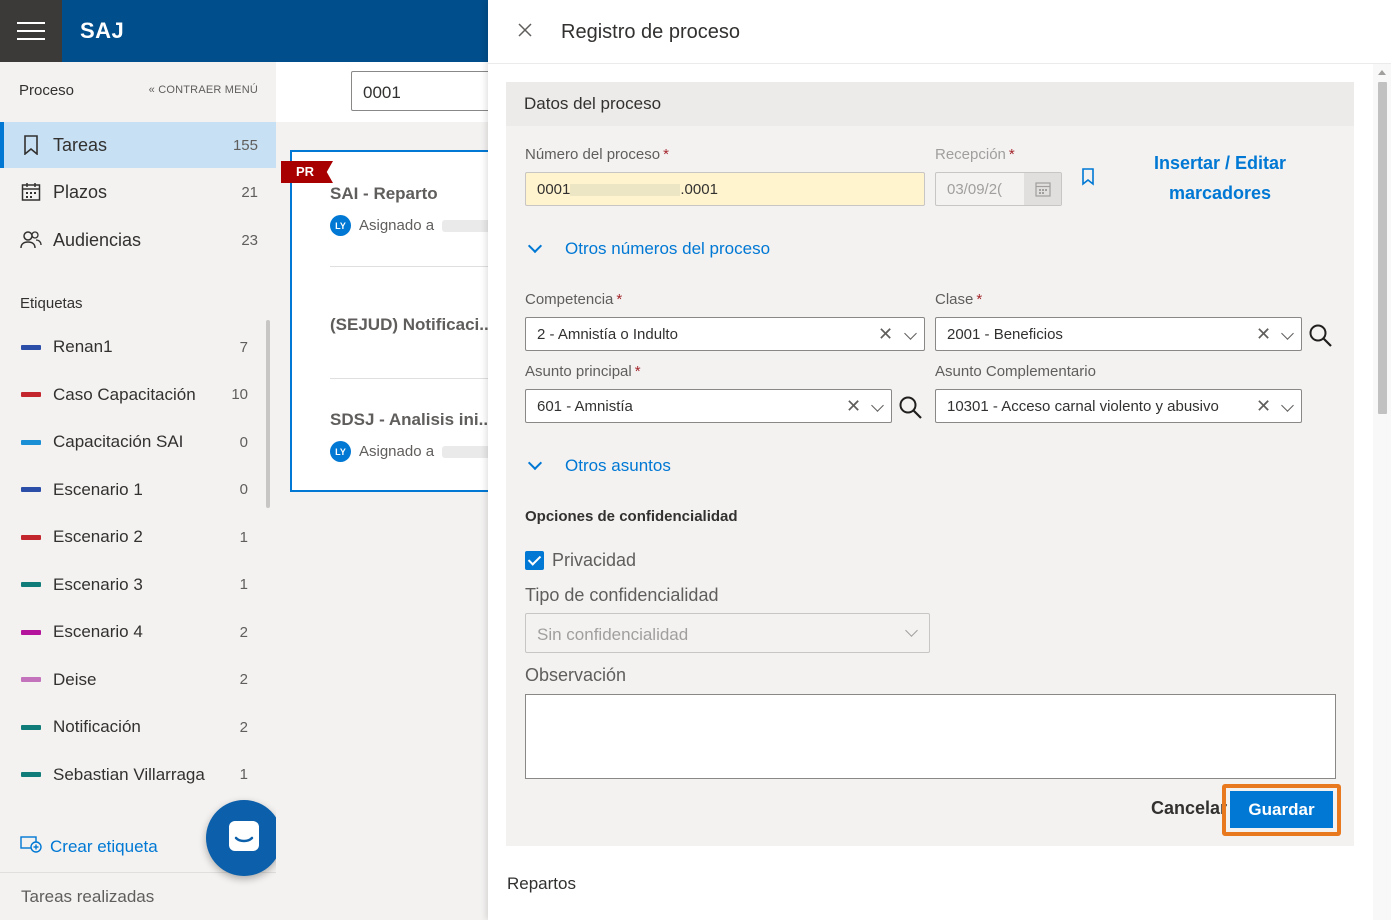 The image size is (1391, 920). What do you see at coordinates (426, 91) in the screenshot?
I see `process-search-input: 0001` at bounding box center [426, 91].